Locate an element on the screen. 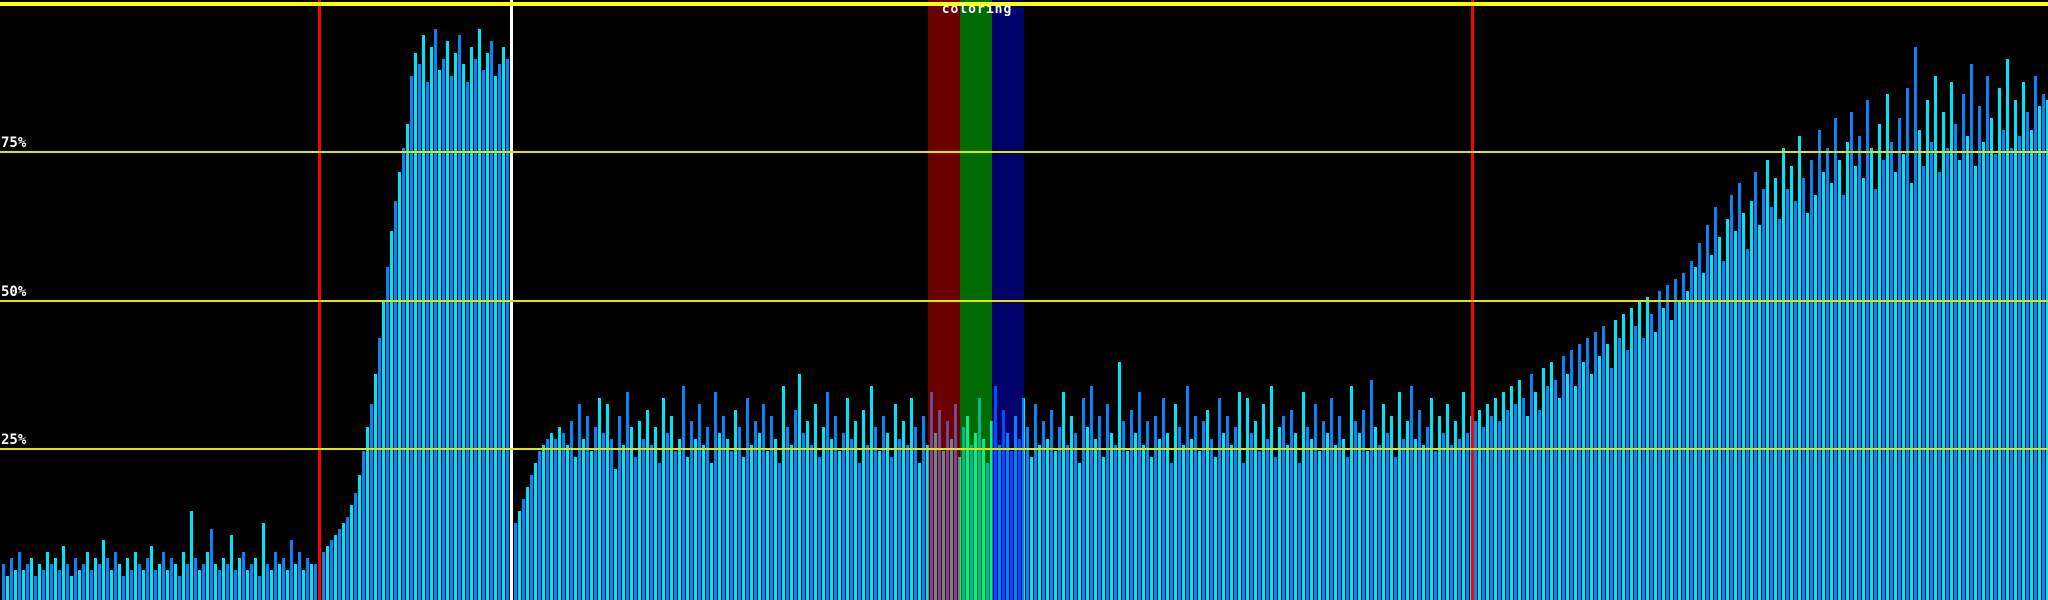 The image size is (2048, 600). axis-label-50: 50% is located at coordinates (14, 292).